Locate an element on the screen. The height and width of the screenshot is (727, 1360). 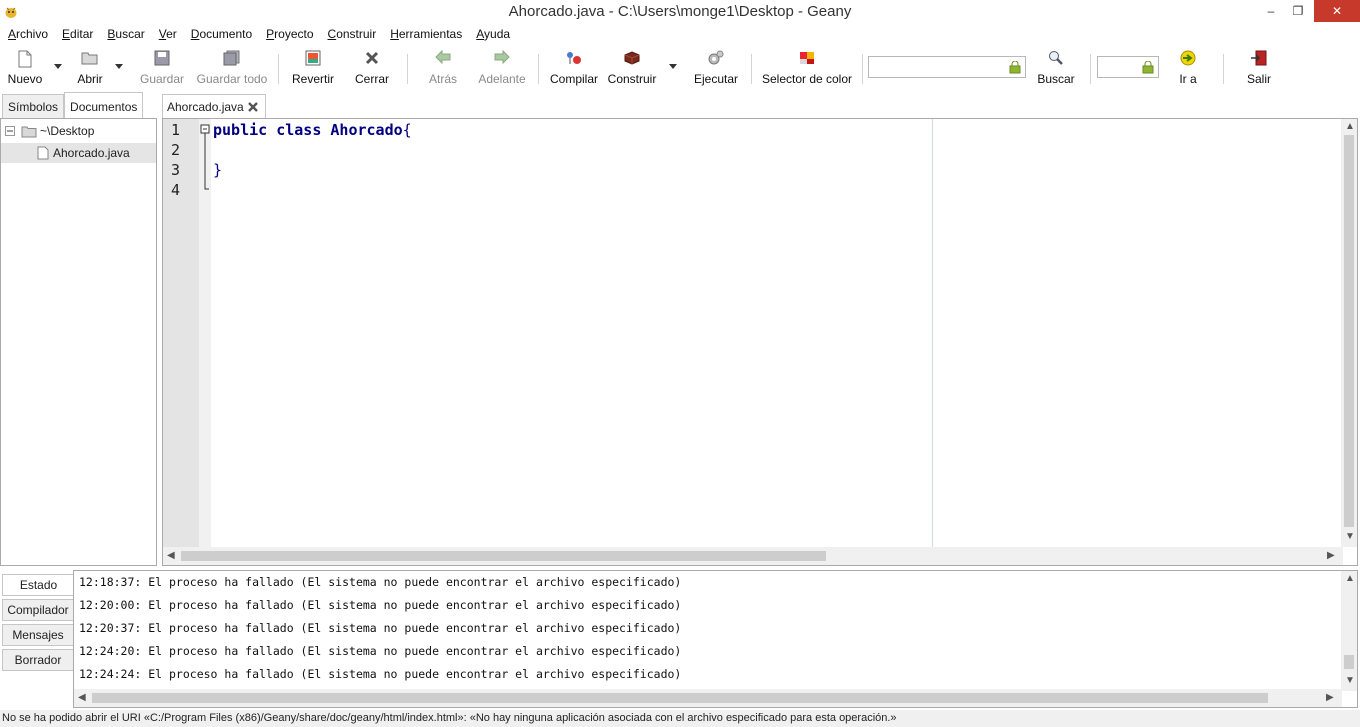
menu-herramientas: Herramientas is located at coordinates (426, 34).